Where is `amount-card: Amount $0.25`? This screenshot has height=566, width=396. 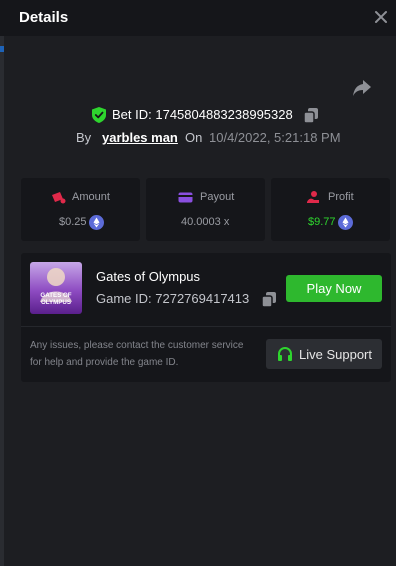
amount-card: Amount $0.25 is located at coordinates (80, 209).